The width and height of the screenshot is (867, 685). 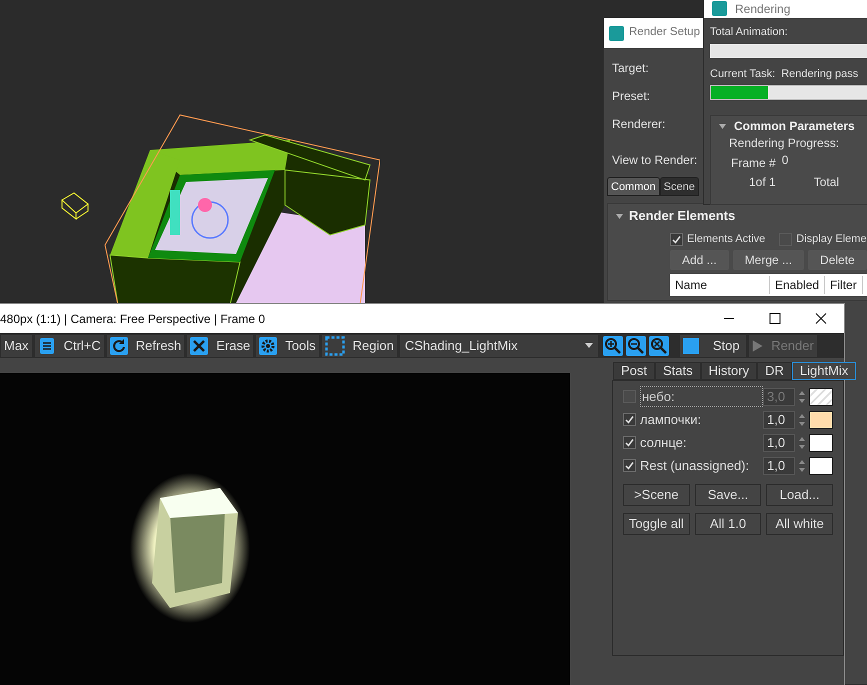 What do you see at coordinates (631, 96) in the screenshot?
I see `field-label: Preset:` at bounding box center [631, 96].